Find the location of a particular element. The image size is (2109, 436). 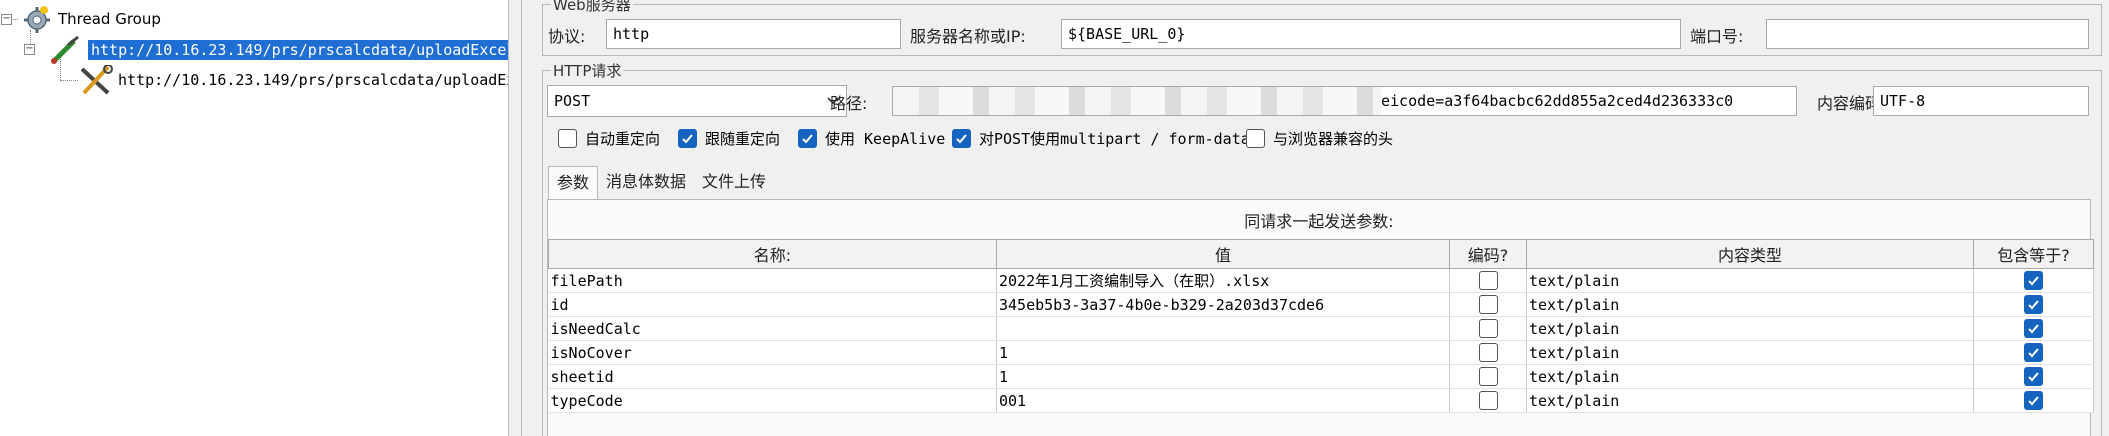

column-header-name: 名称: is located at coordinates (772, 254).